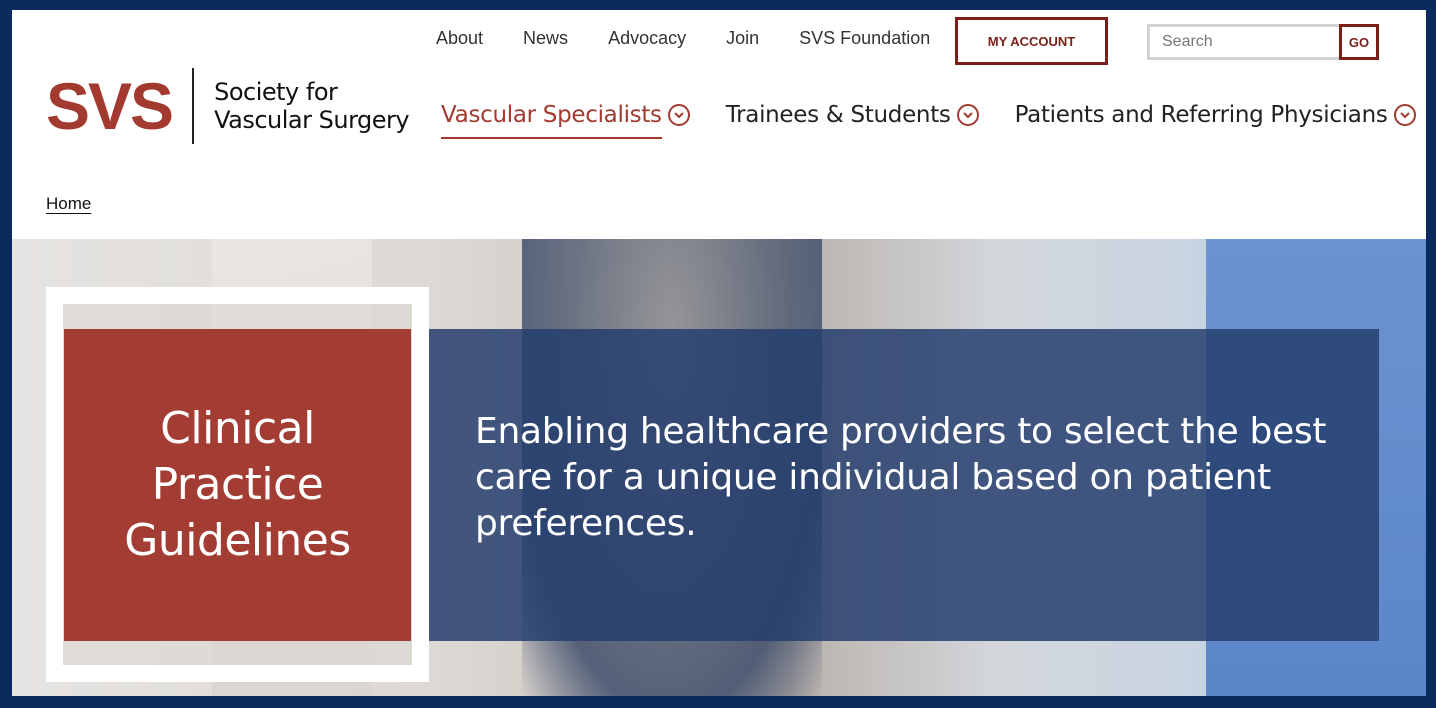  I want to click on search-form: GO, so click(1263, 42).